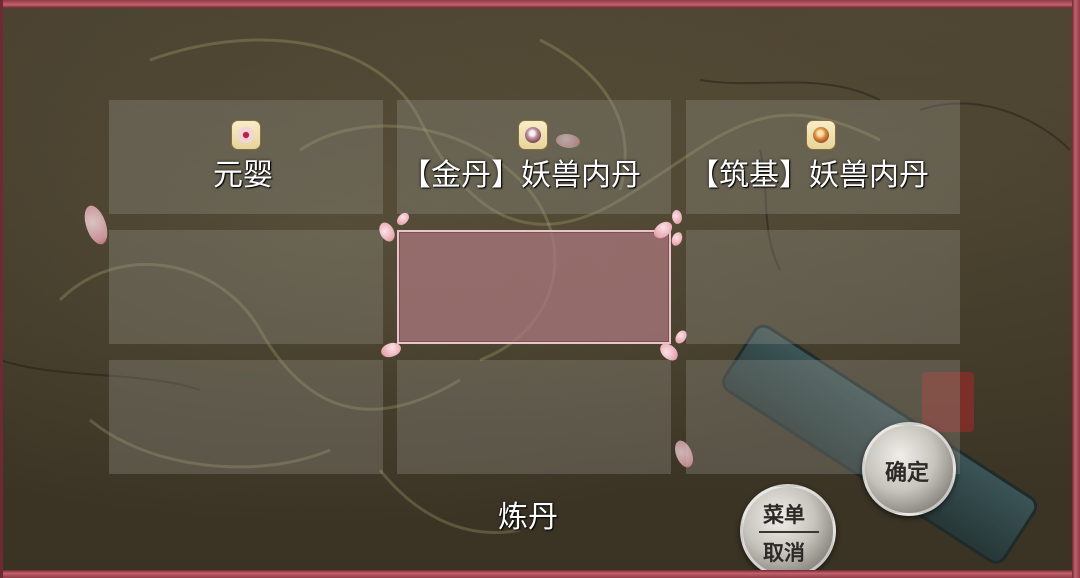  Describe the element at coordinates (784, 514) in the screenshot. I see `menu-label: 菜单` at that location.